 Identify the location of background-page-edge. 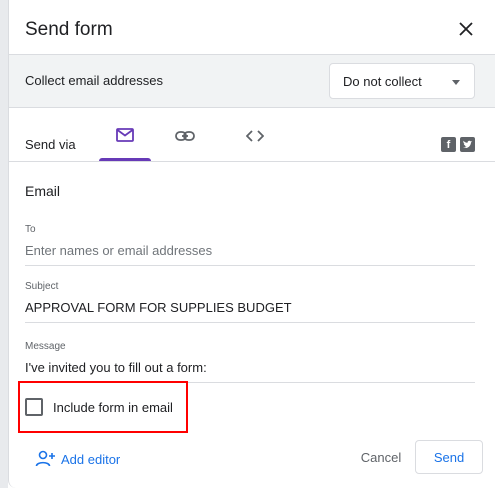
(4, 244).